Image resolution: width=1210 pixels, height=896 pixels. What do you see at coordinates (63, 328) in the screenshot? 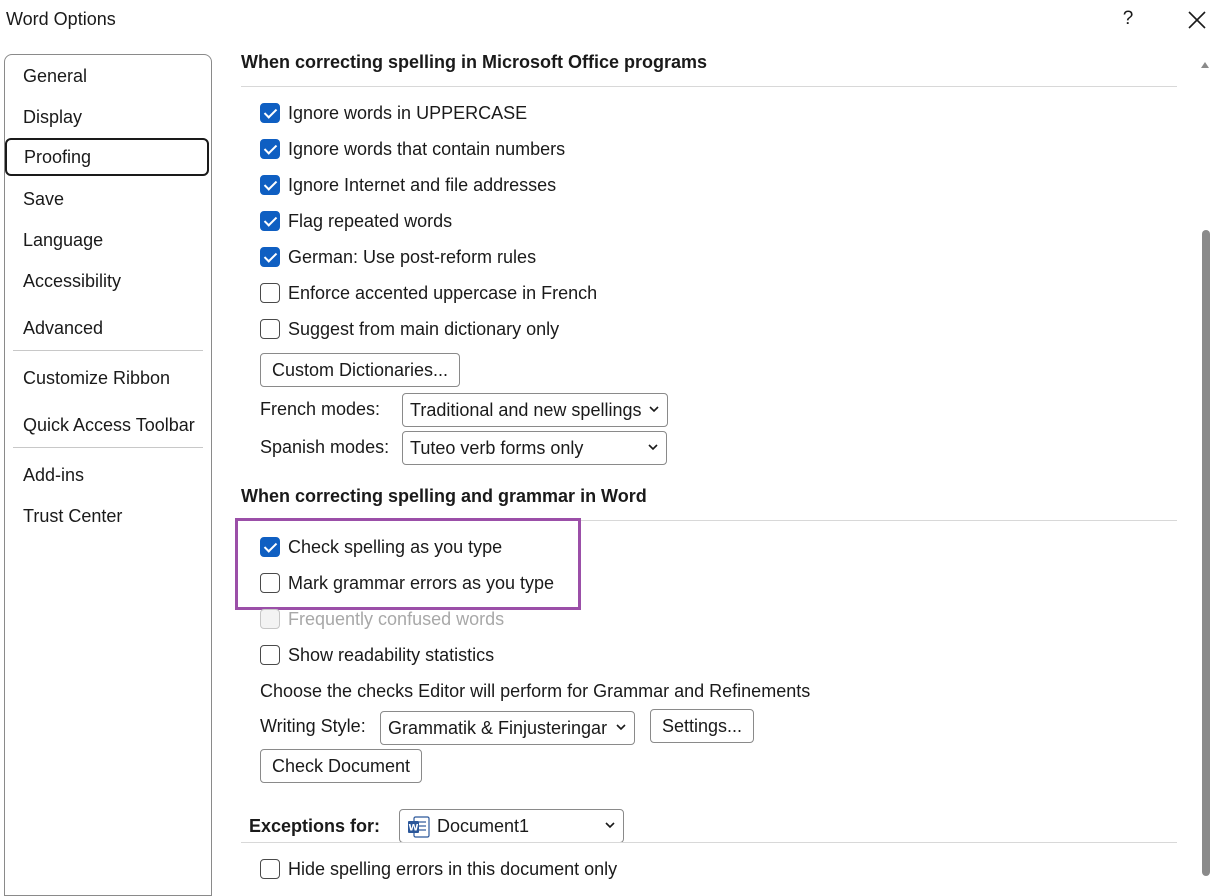
I see `sidebar-item-advanced: Advanced` at bounding box center [63, 328].